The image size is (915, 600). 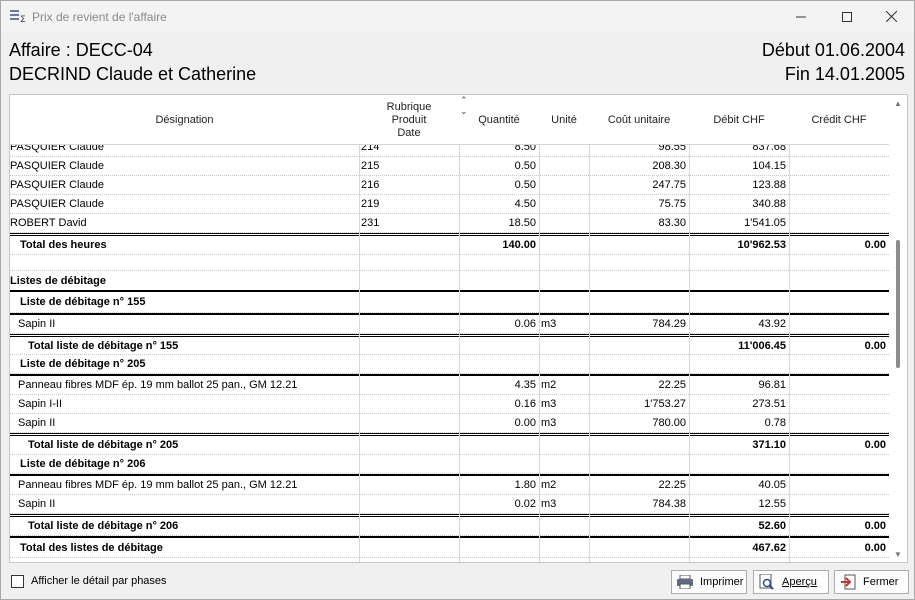 I want to click on printer-icon, so click(x=685, y=582).